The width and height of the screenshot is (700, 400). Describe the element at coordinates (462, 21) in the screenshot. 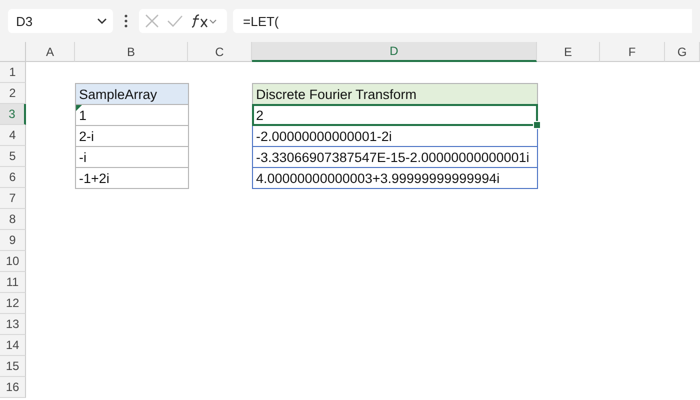

I see `formula-bar: =LET(` at that location.